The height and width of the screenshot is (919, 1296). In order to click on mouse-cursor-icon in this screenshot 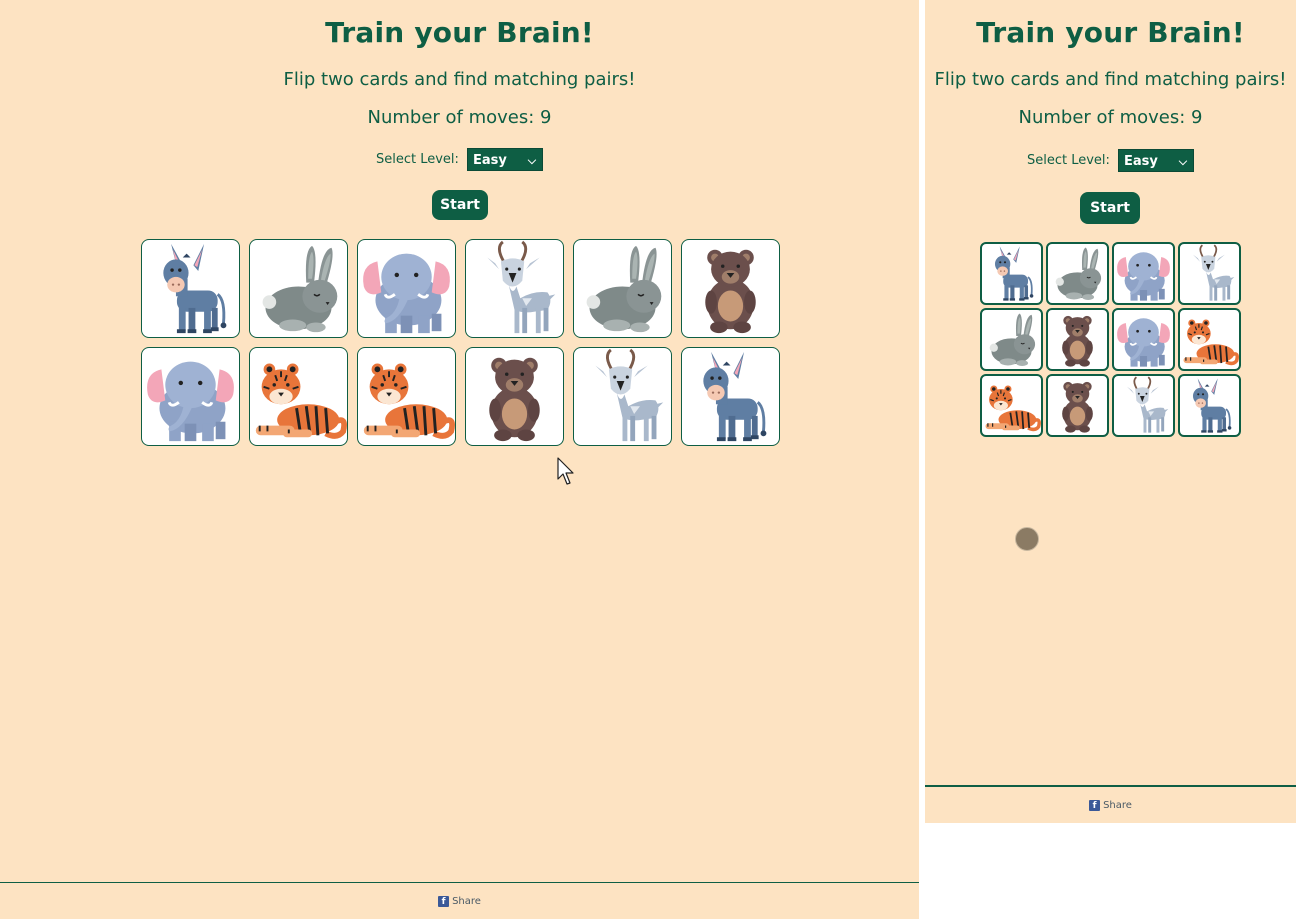, I will do `click(565, 471)`.